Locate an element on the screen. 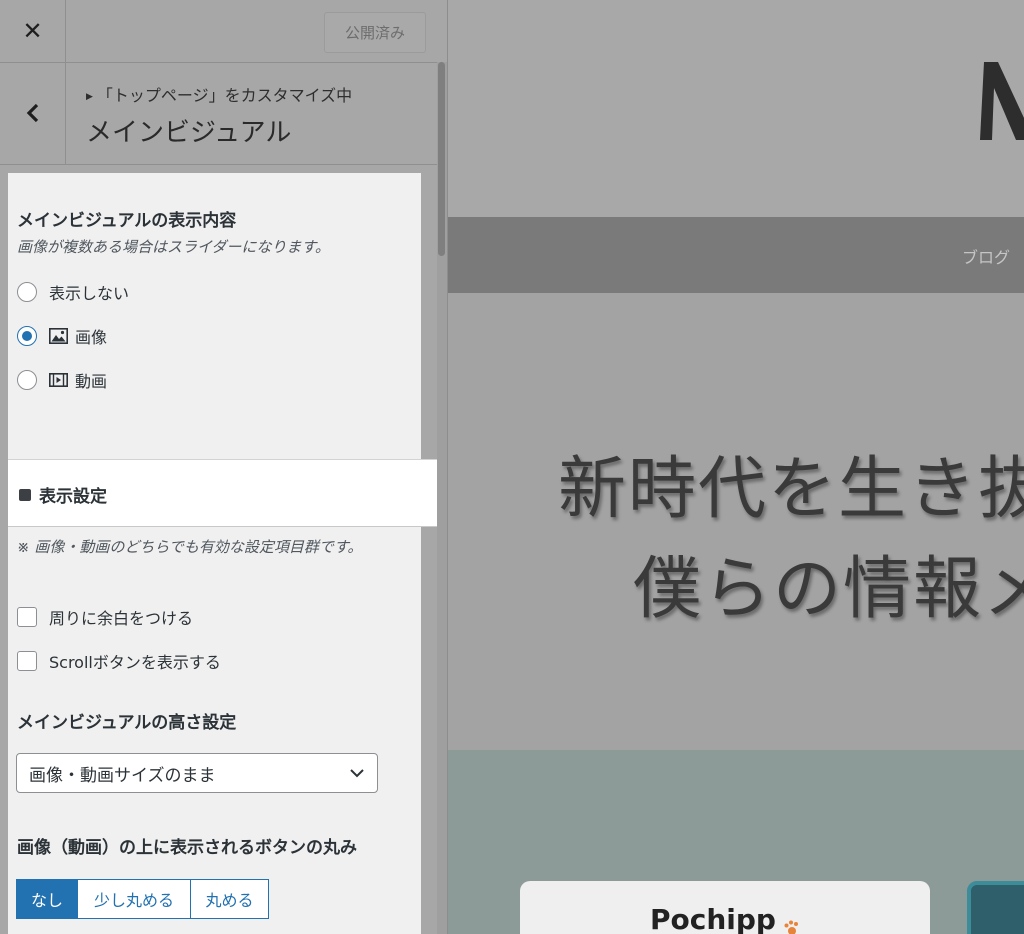 This screenshot has width=1024, height=934. radio-label: 表示しない is located at coordinates (89, 293).